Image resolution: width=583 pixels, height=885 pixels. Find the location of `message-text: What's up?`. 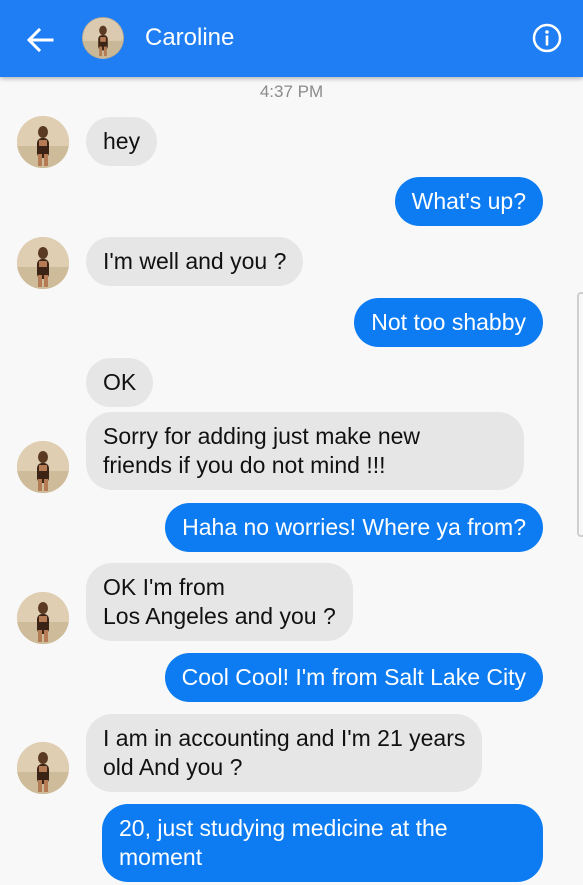

message-text: What's up? is located at coordinates (468, 201).